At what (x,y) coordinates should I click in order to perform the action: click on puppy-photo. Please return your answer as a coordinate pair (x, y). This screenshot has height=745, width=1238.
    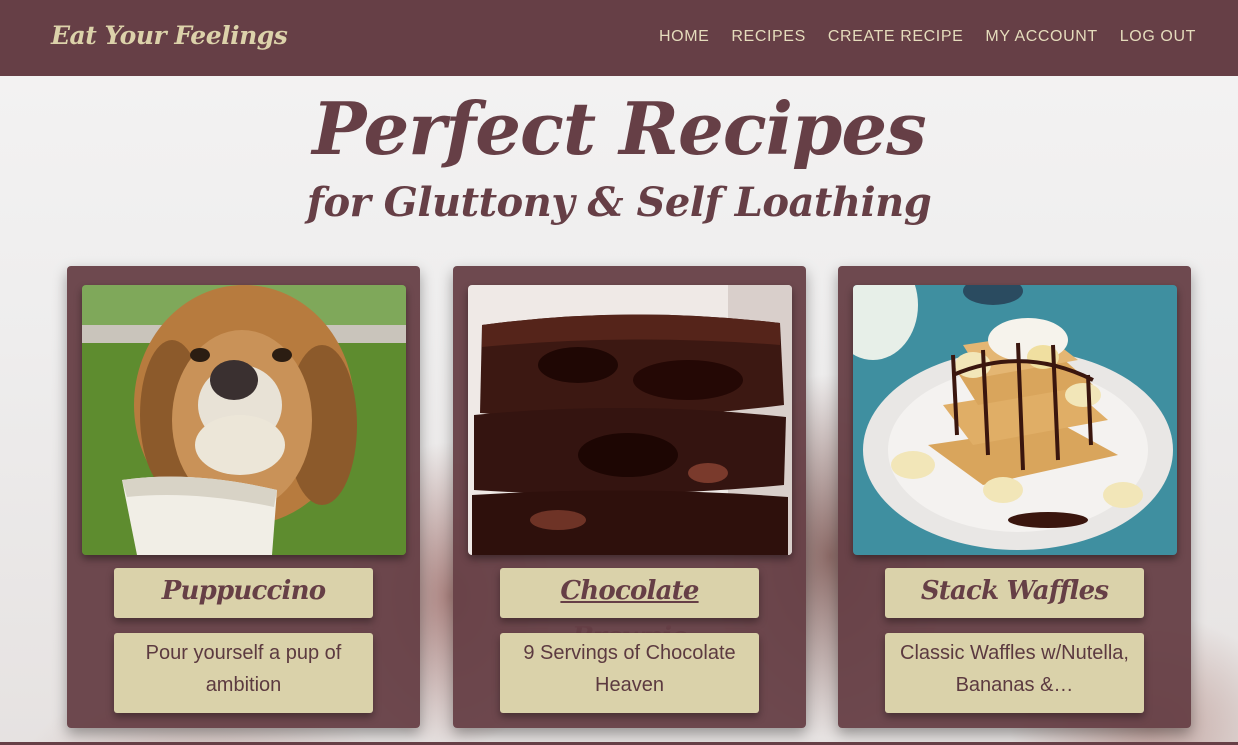
    Looking at the image, I should click on (244, 420).